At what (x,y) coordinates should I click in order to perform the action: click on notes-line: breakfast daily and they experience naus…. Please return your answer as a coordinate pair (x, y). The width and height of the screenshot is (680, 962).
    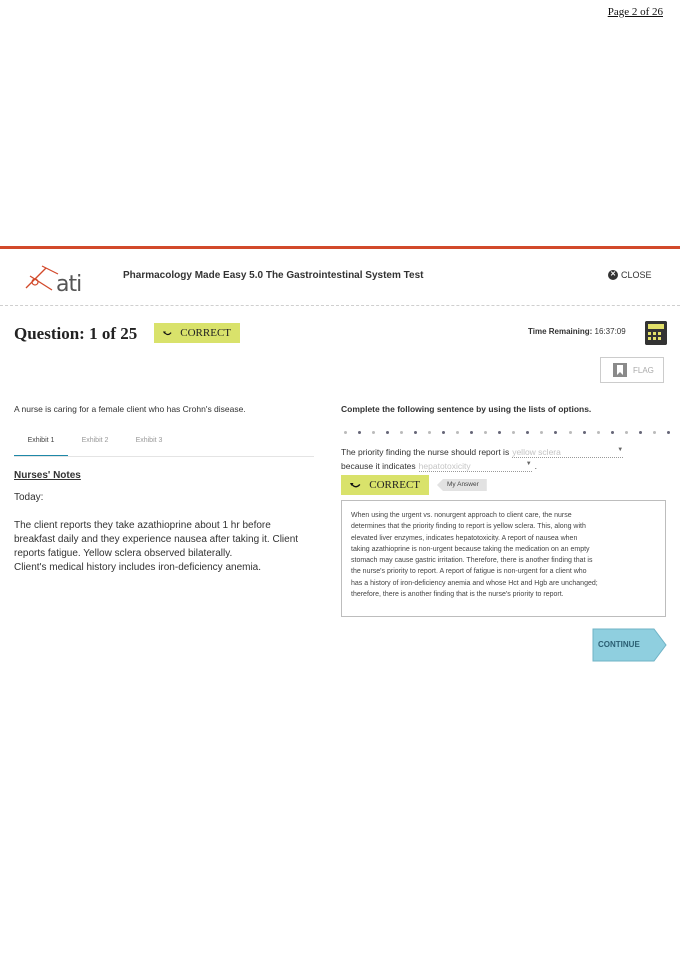
    Looking at the image, I should click on (156, 539).